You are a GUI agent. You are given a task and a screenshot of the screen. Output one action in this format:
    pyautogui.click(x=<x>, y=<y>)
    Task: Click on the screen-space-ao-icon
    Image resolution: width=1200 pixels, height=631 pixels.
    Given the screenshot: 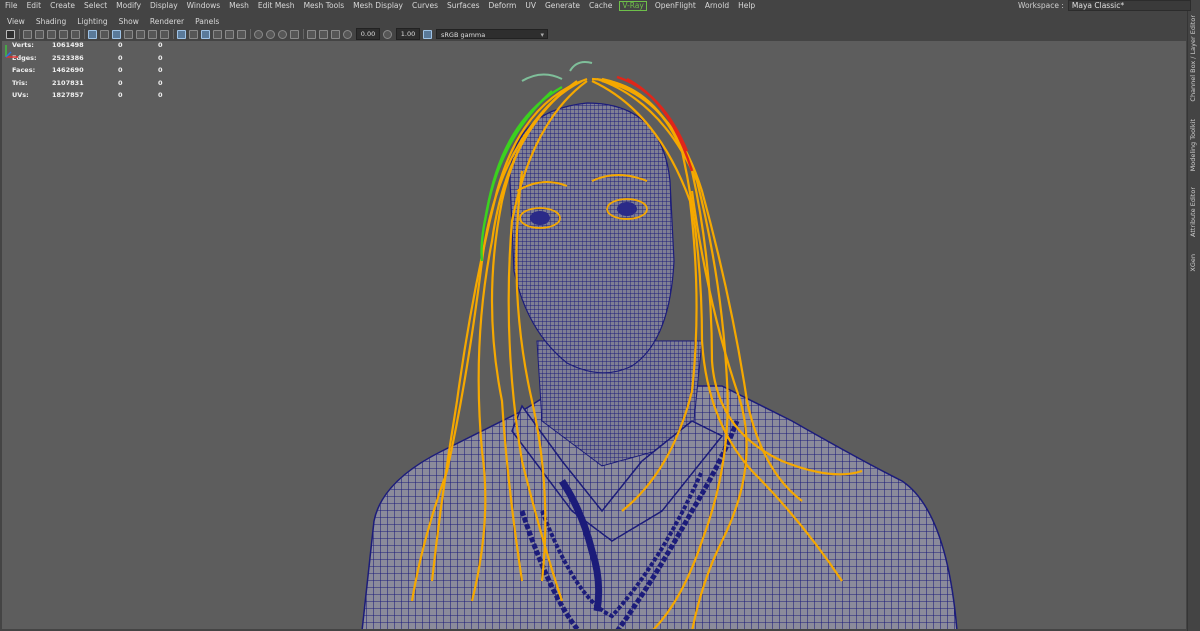 What is the action you would take?
    pyautogui.click(x=258, y=34)
    